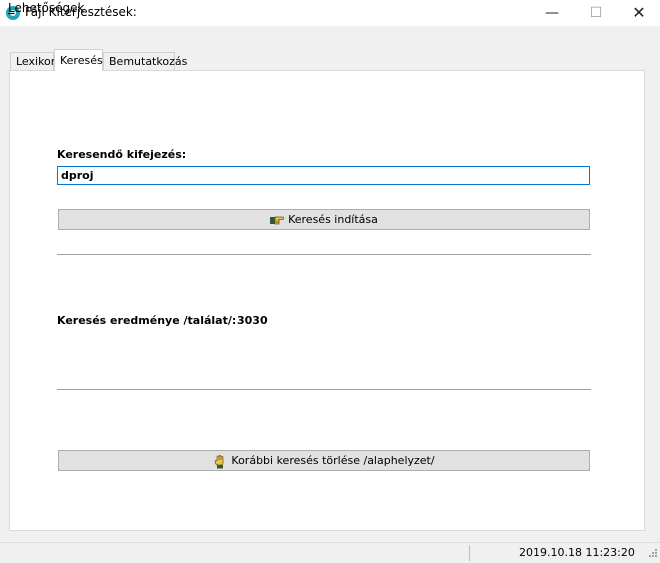 This screenshot has width=660, height=563. I want to click on clear-search-label: Korábbi keresés törlése /alaphelyzet/, so click(333, 460).